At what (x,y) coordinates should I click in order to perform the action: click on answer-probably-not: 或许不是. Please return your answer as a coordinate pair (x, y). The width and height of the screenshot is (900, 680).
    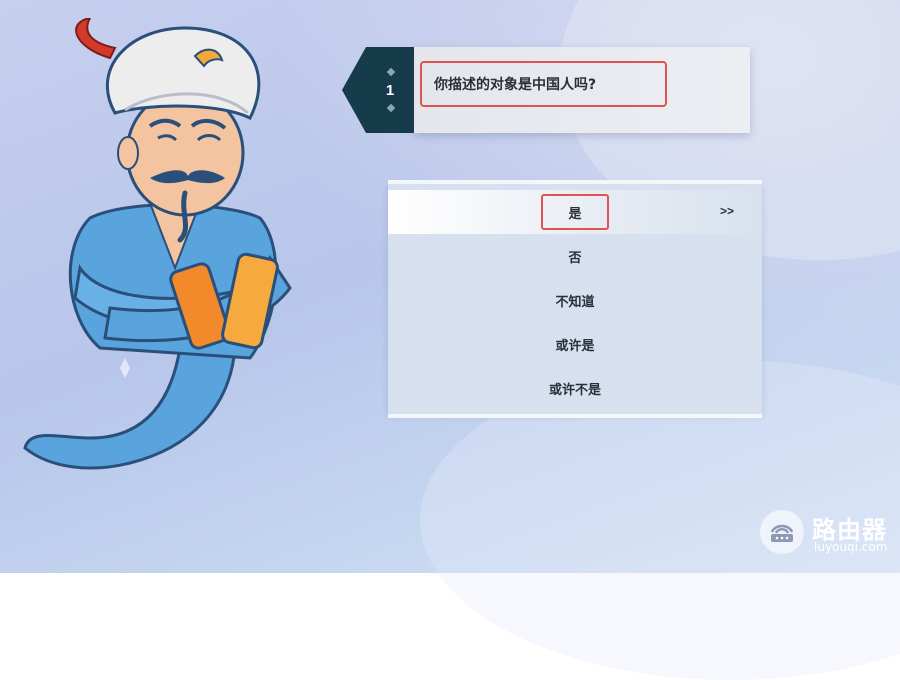
    Looking at the image, I should click on (575, 388).